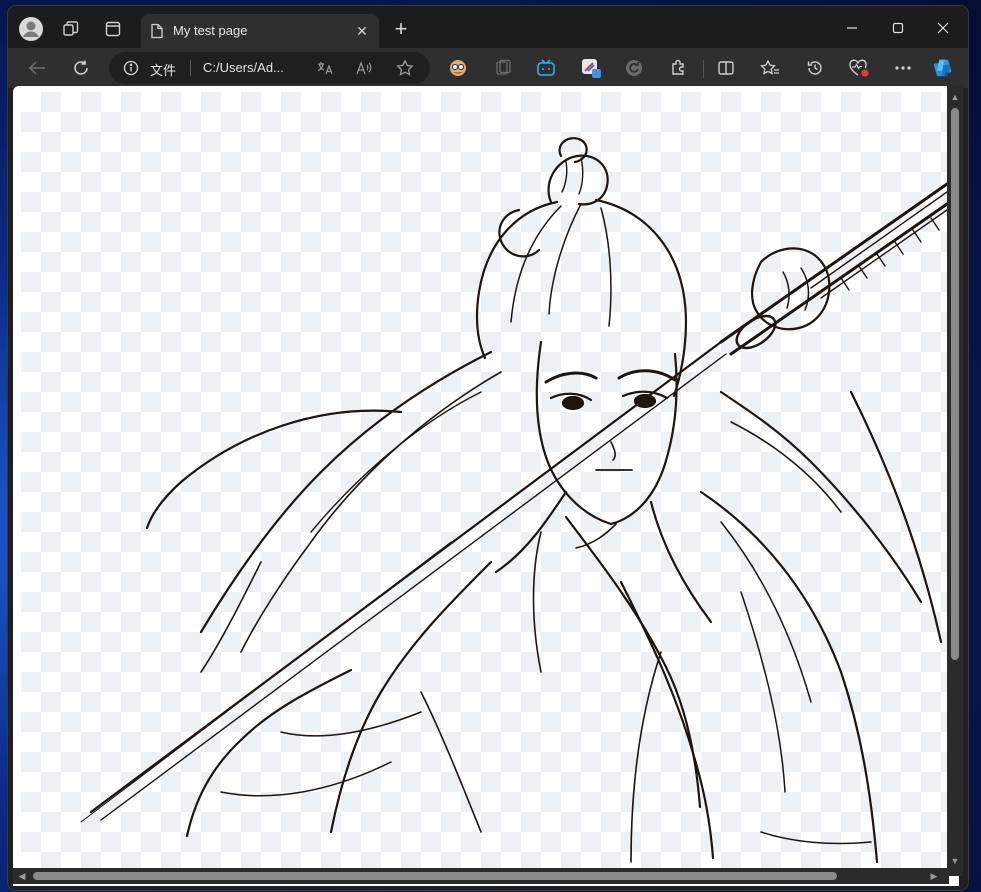 The width and height of the screenshot is (981, 892). I want to click on history-icon, so click(815, 68).